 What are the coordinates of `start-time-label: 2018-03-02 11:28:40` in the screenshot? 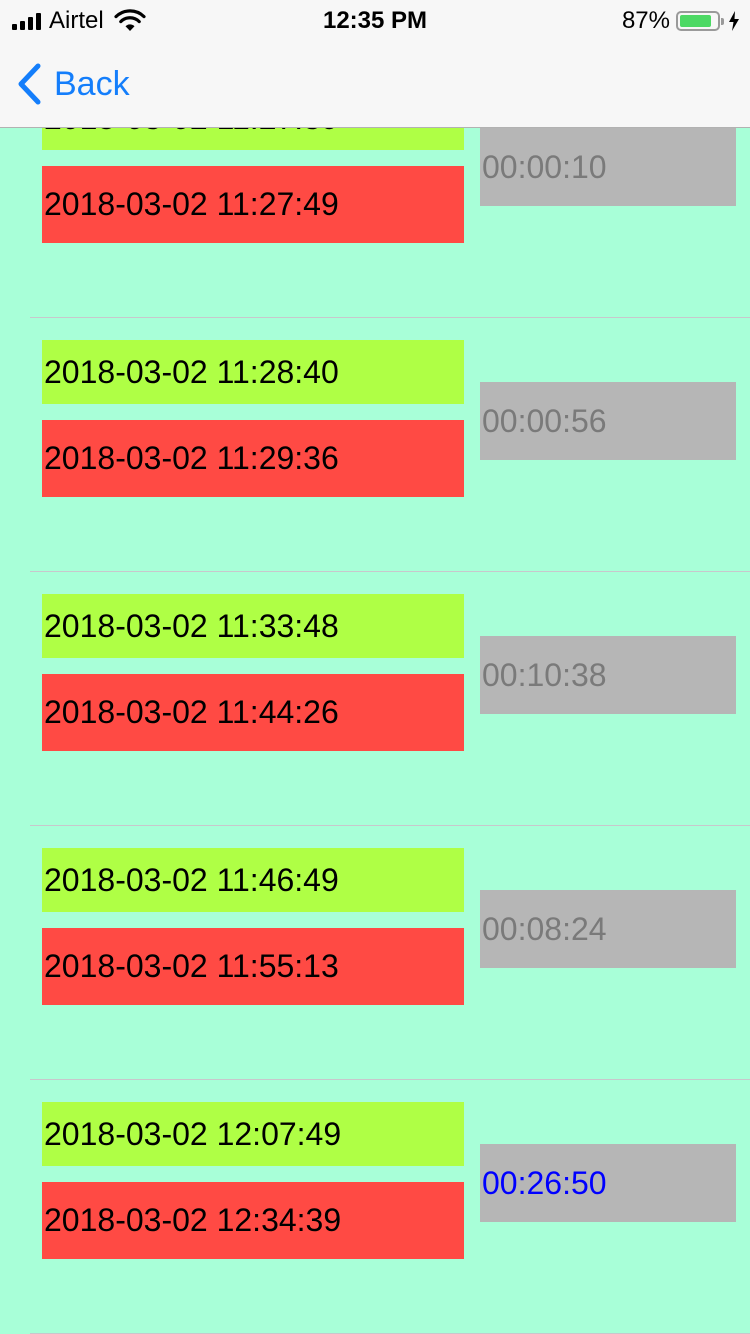 It's located at (253, 372).